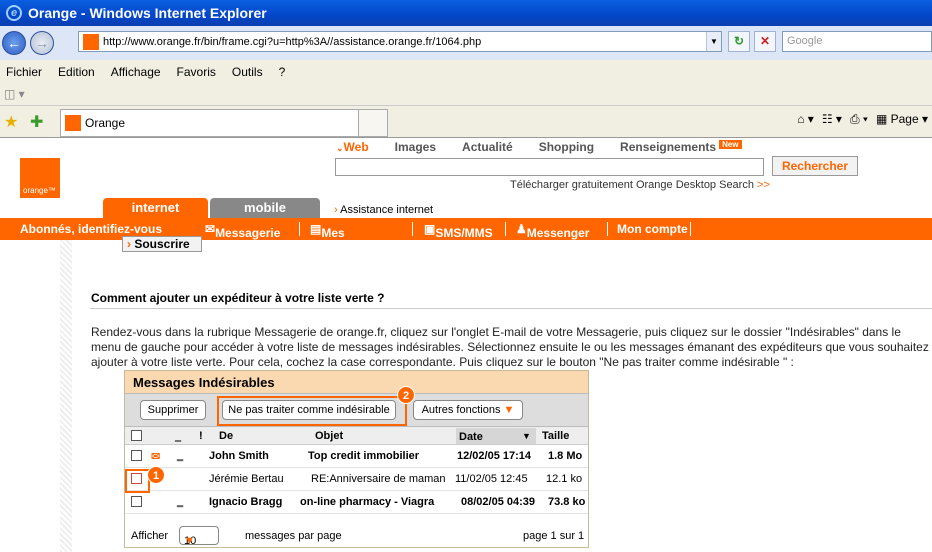  Describe the element at coordinates (293, 536) in the screenshot. I see `per-page-label: messages par page` at that location.